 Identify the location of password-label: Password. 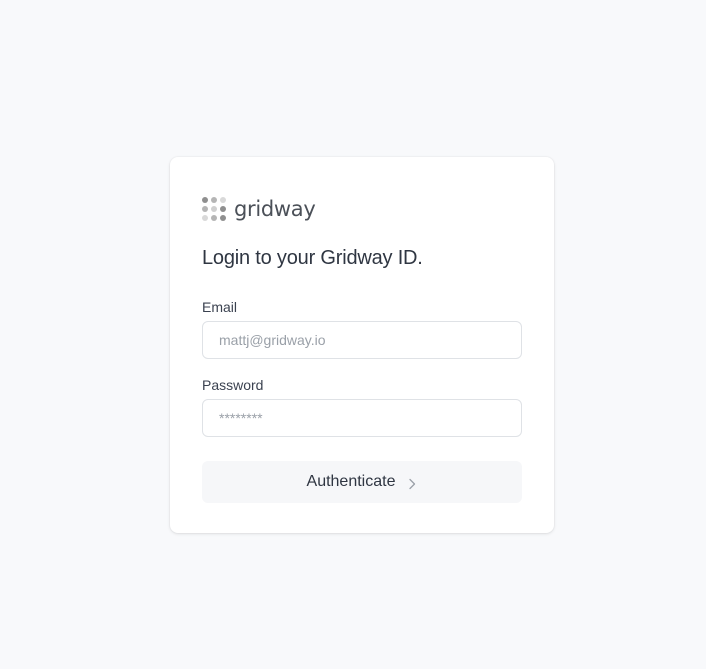
(233, 385).